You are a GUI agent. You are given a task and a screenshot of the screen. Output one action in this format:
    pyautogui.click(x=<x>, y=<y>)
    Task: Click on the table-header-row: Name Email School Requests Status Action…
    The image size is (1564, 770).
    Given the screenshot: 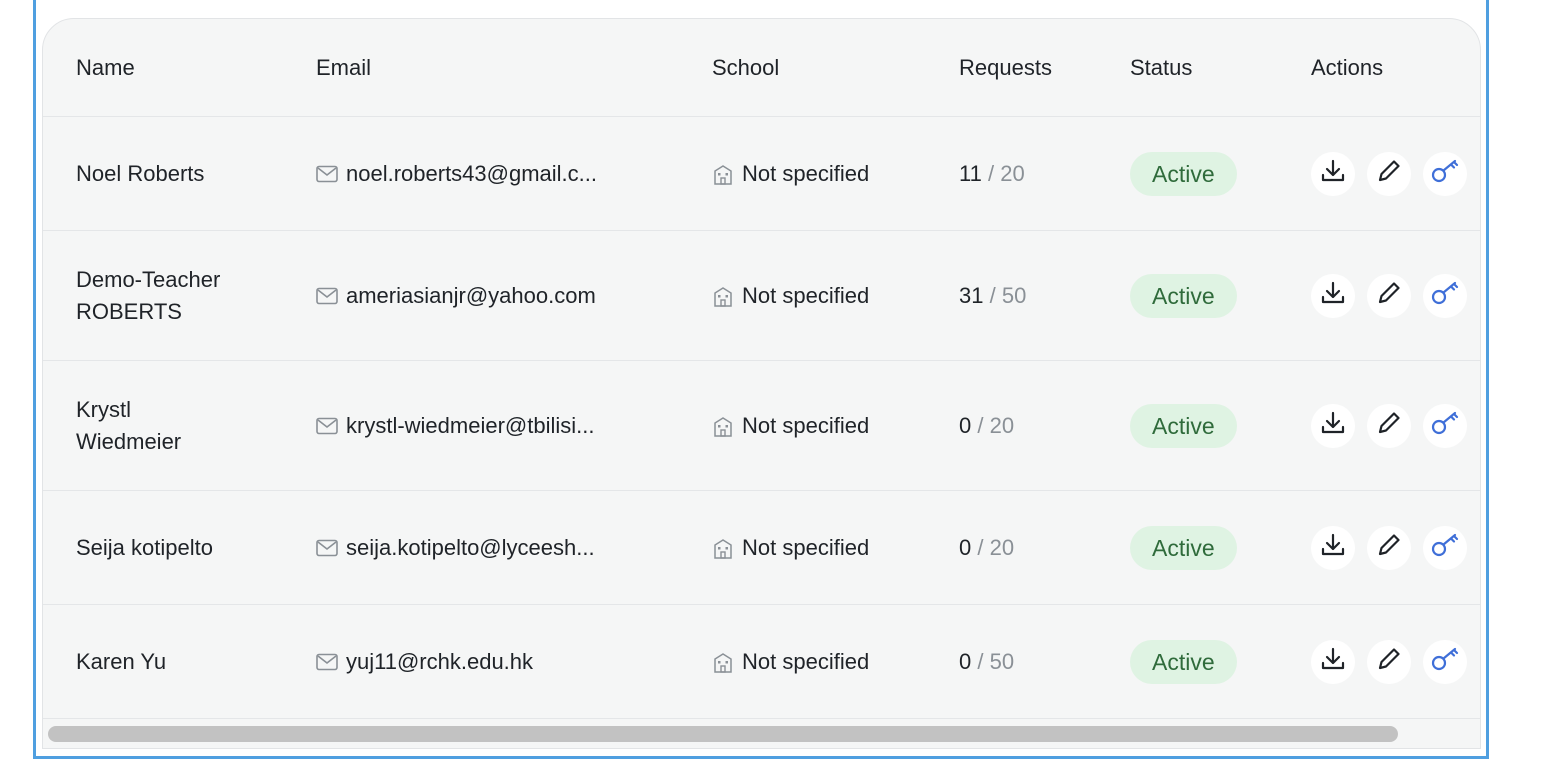 What is the action you would take?
    pyautogui.click(x=761, y=68)
    